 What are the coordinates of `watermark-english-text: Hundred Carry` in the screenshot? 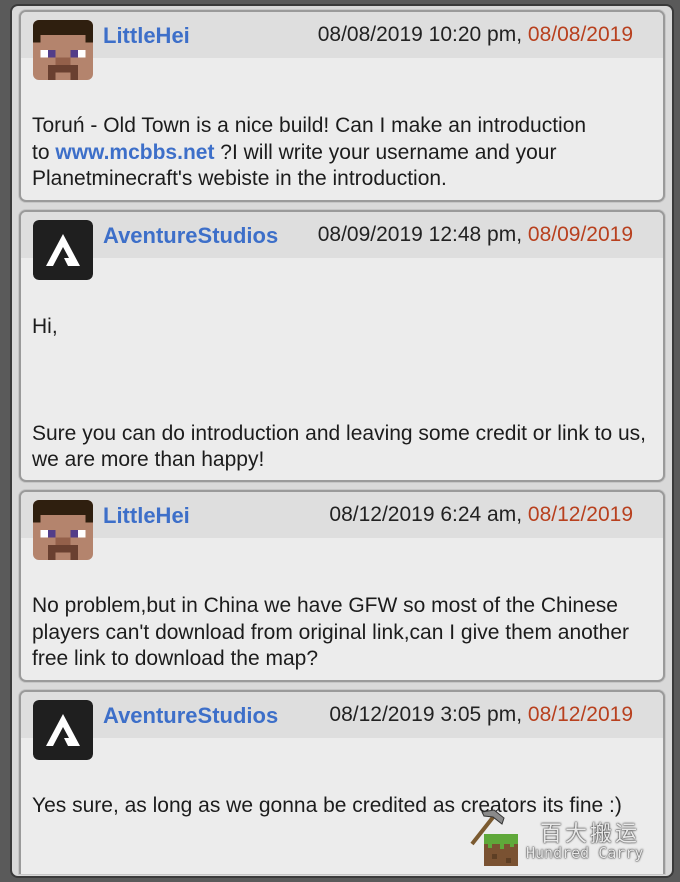 It's located at (585, 853).